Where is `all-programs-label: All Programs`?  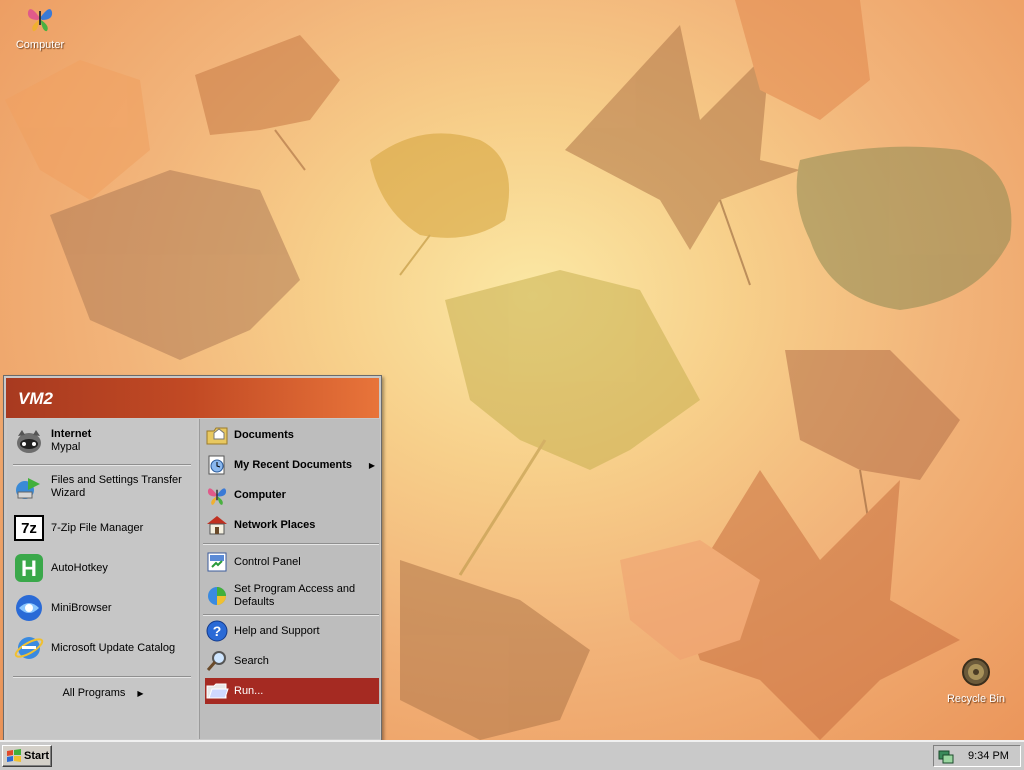 all-programs-label: All Programs is located at coordinates (94, 693).